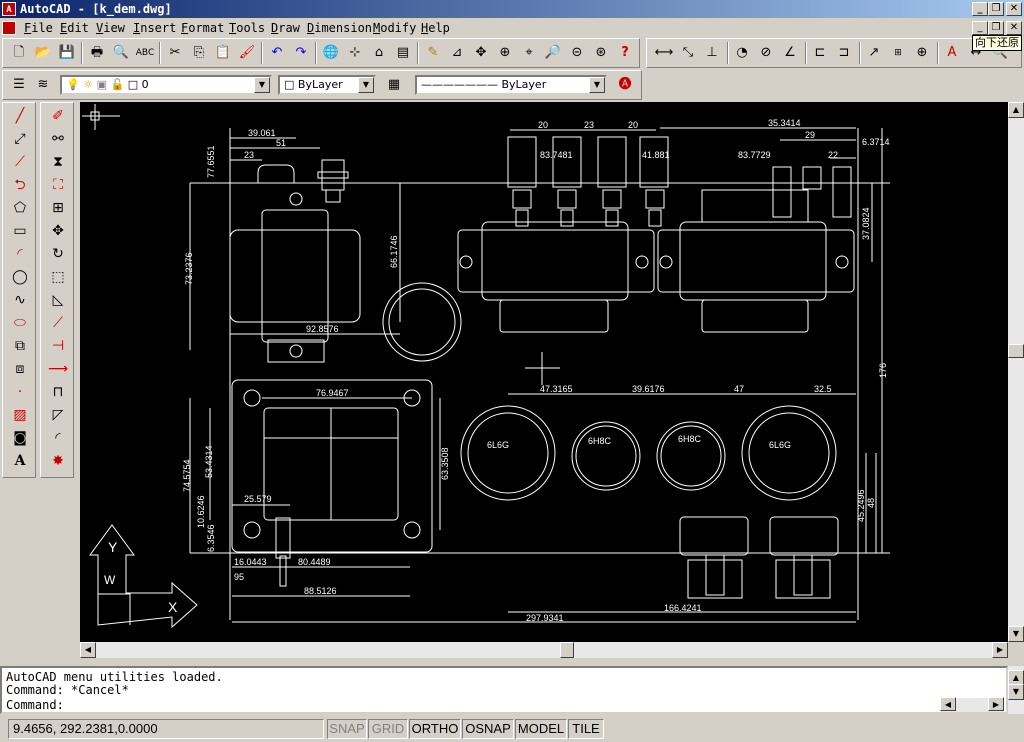 This screenshot has width=1024, height=742. Describe the element at coordinates (355, 53) in the screenshot. I see `tracking-icon: ⊹` at that location.